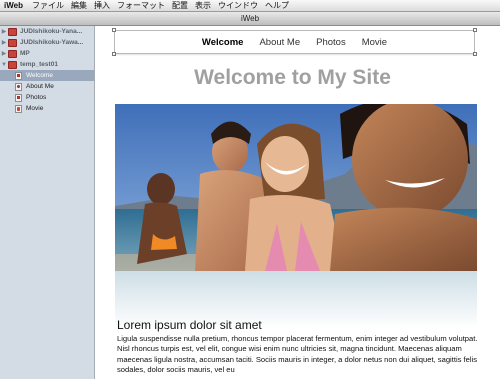 Image resolution: width=500 pixels, height=379 pixels. I want to click on about-page-icon, so click(18, 86).